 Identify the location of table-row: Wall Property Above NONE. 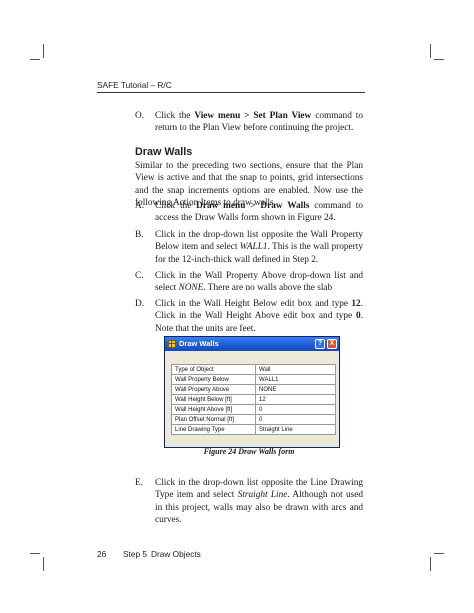
(254, 390).